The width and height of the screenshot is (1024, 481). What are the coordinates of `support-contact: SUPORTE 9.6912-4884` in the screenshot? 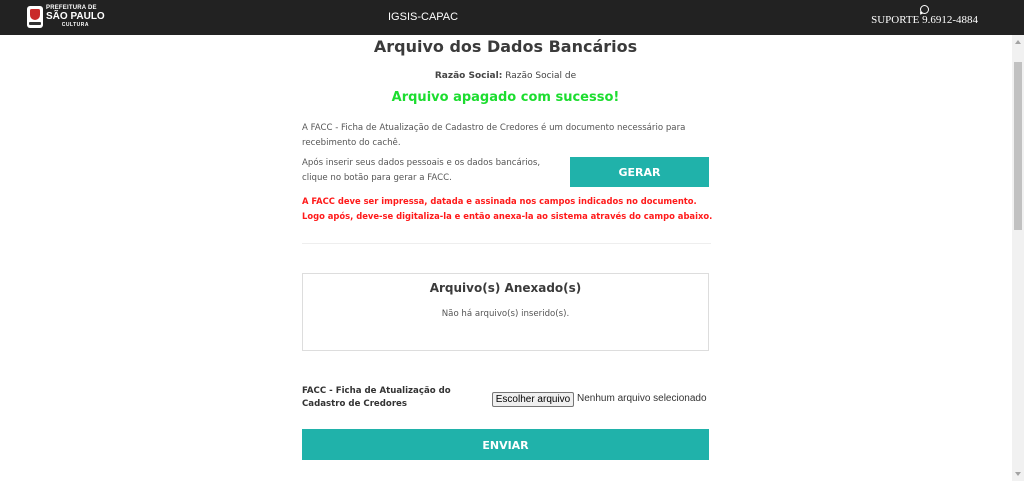 It's located at (924, 15).